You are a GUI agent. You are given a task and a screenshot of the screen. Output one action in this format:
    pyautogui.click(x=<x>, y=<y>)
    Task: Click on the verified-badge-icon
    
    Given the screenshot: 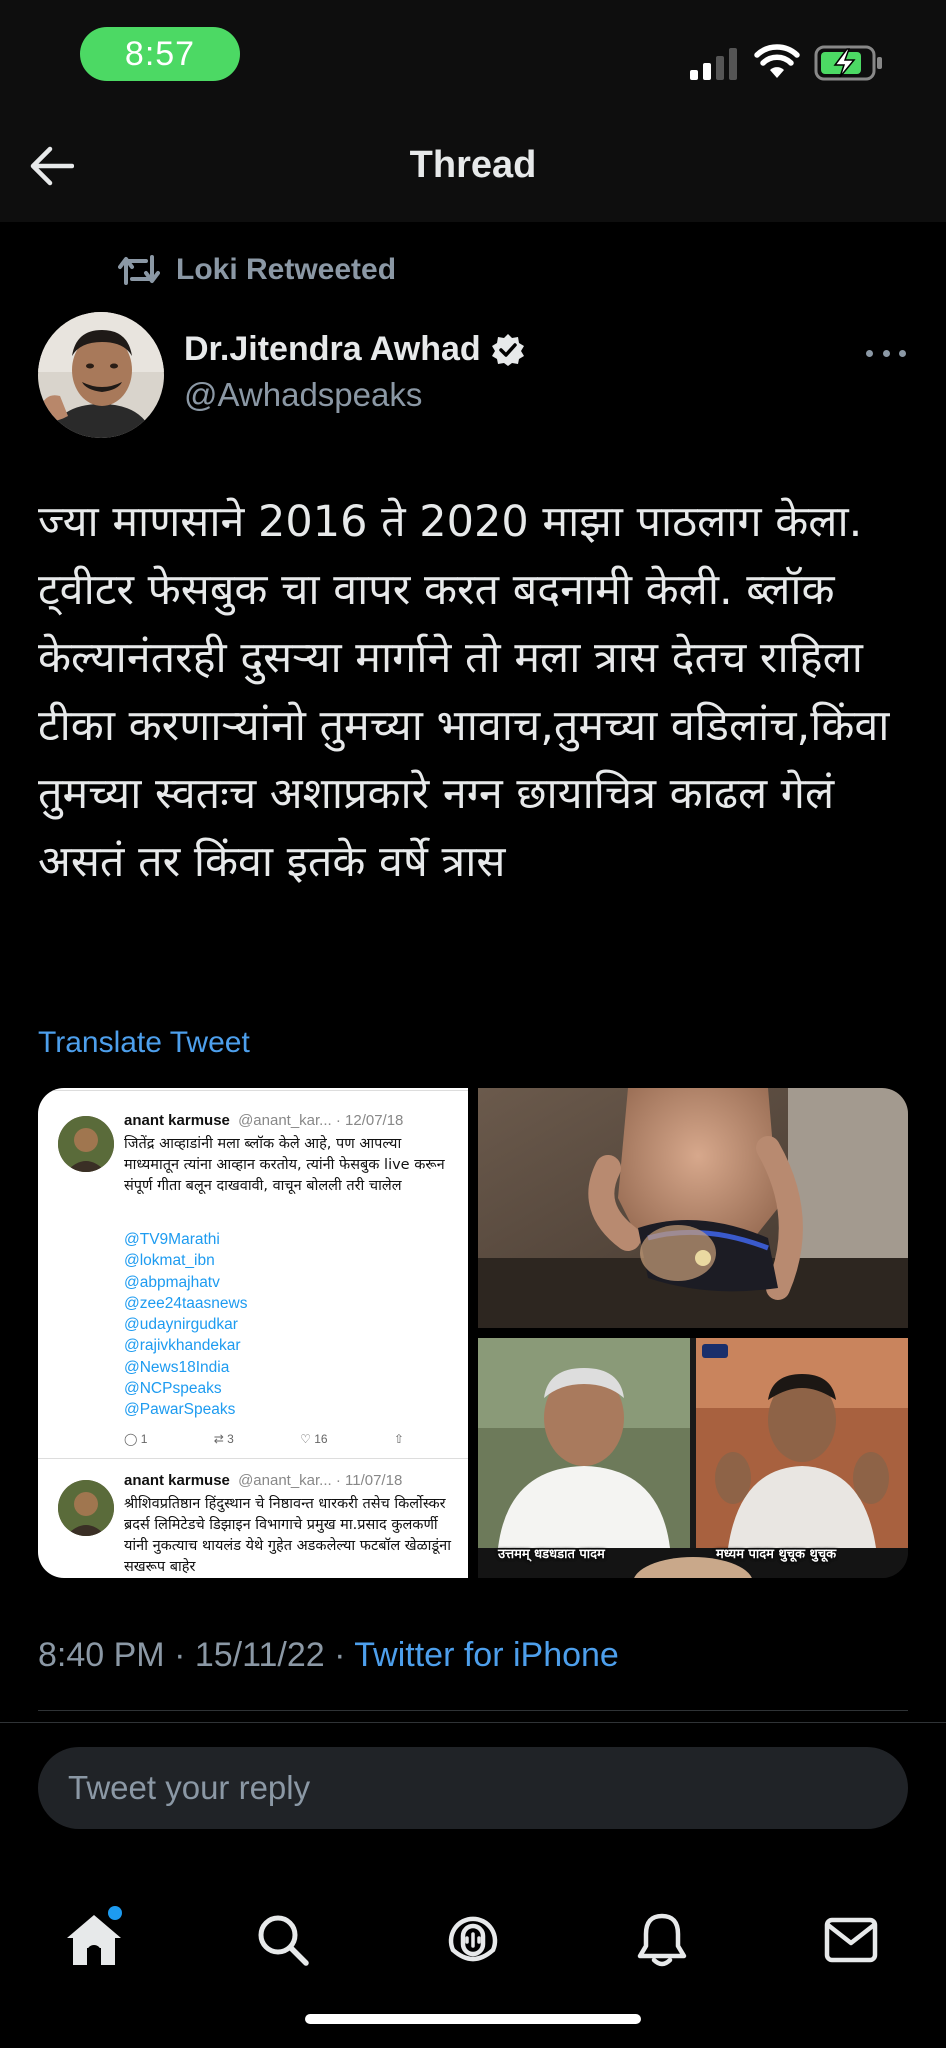 What is the action you would take?
    pyautogui.click(x=507, y=349)
    